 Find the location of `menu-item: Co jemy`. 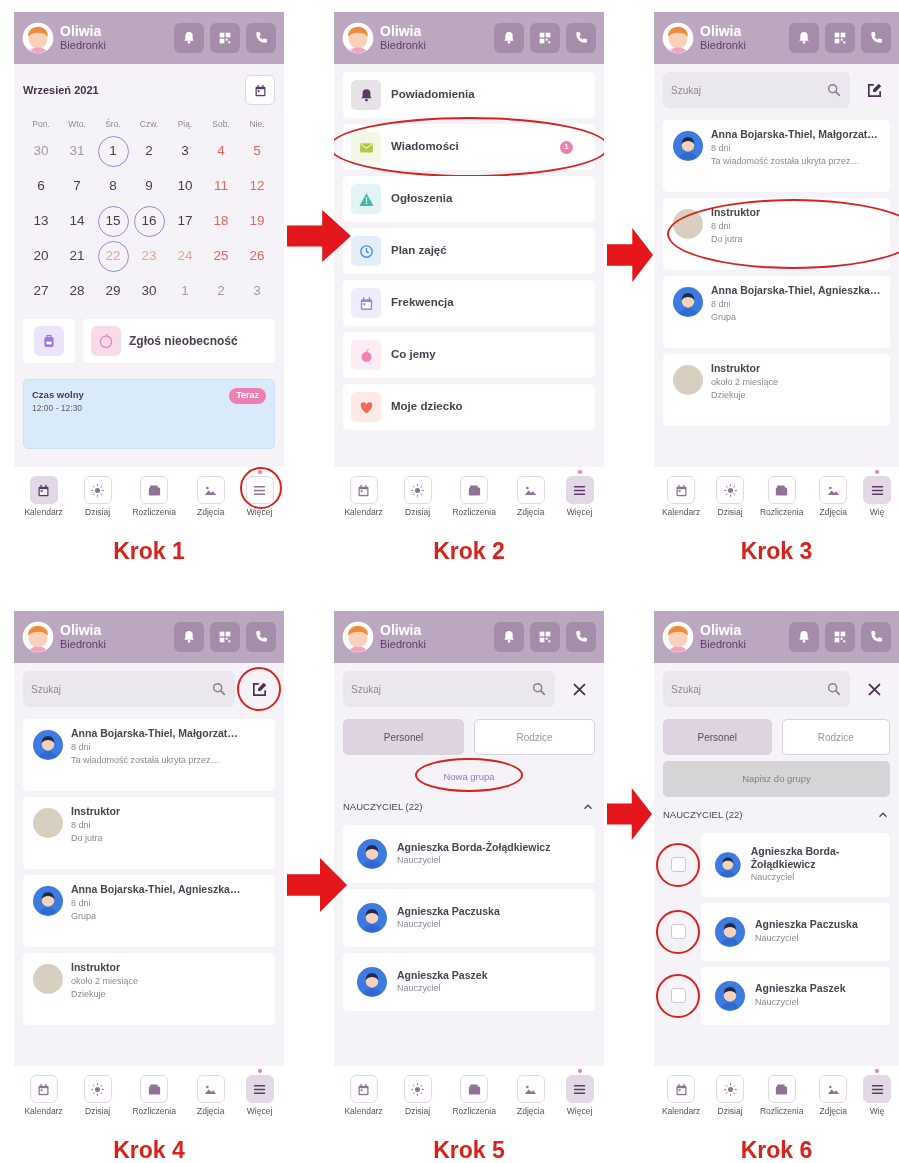

menu-item: Co jemy is located at coordinates (469, 355).